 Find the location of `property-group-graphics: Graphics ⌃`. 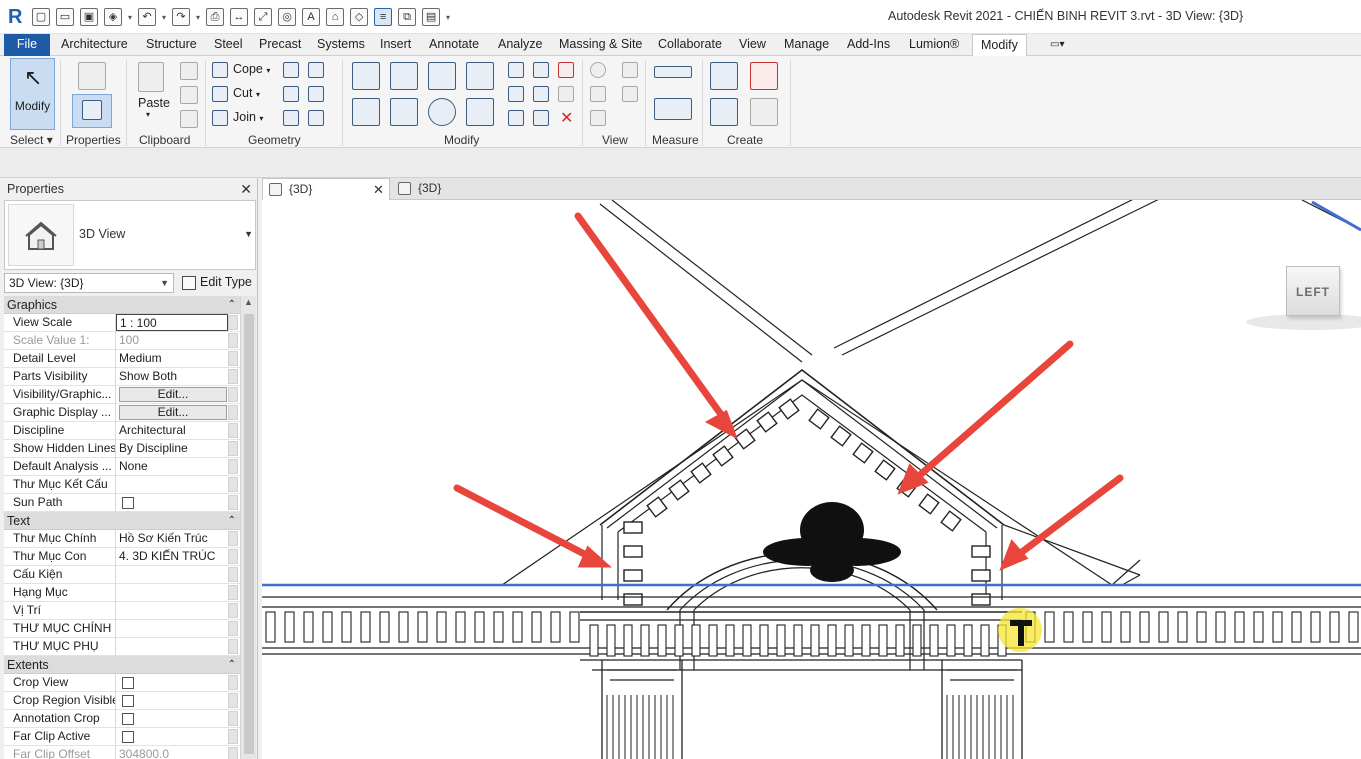

property-group-graphics: Graphics ⌃ is located at coordinates (122, 305).